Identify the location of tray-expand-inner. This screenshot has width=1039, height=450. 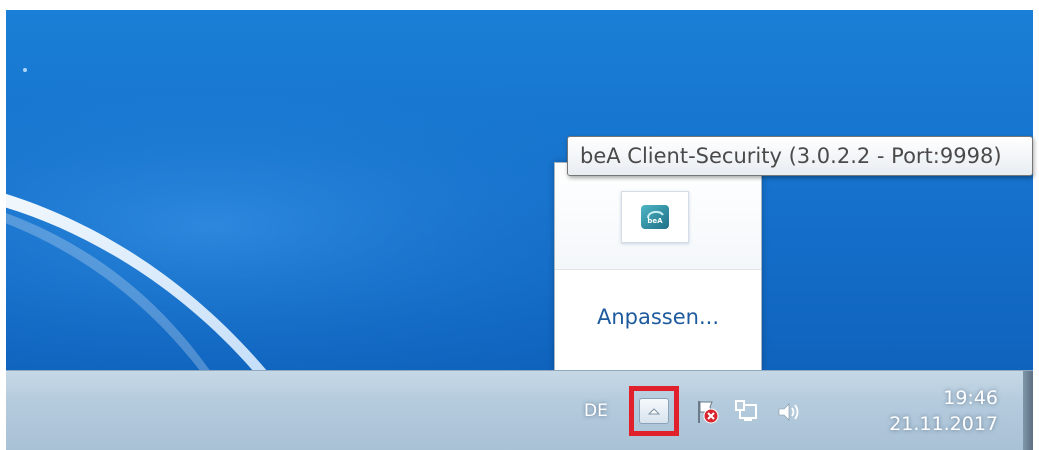
(654, 411).